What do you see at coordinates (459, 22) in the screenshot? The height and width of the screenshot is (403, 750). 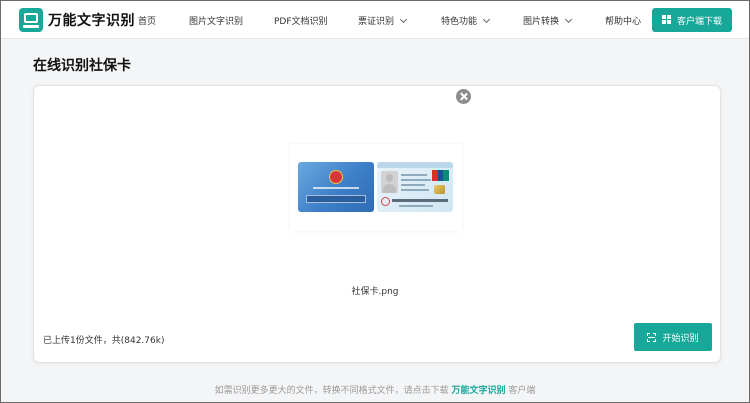 I see `nav-special-label: 特色功能` at bounding box center [459, 22].